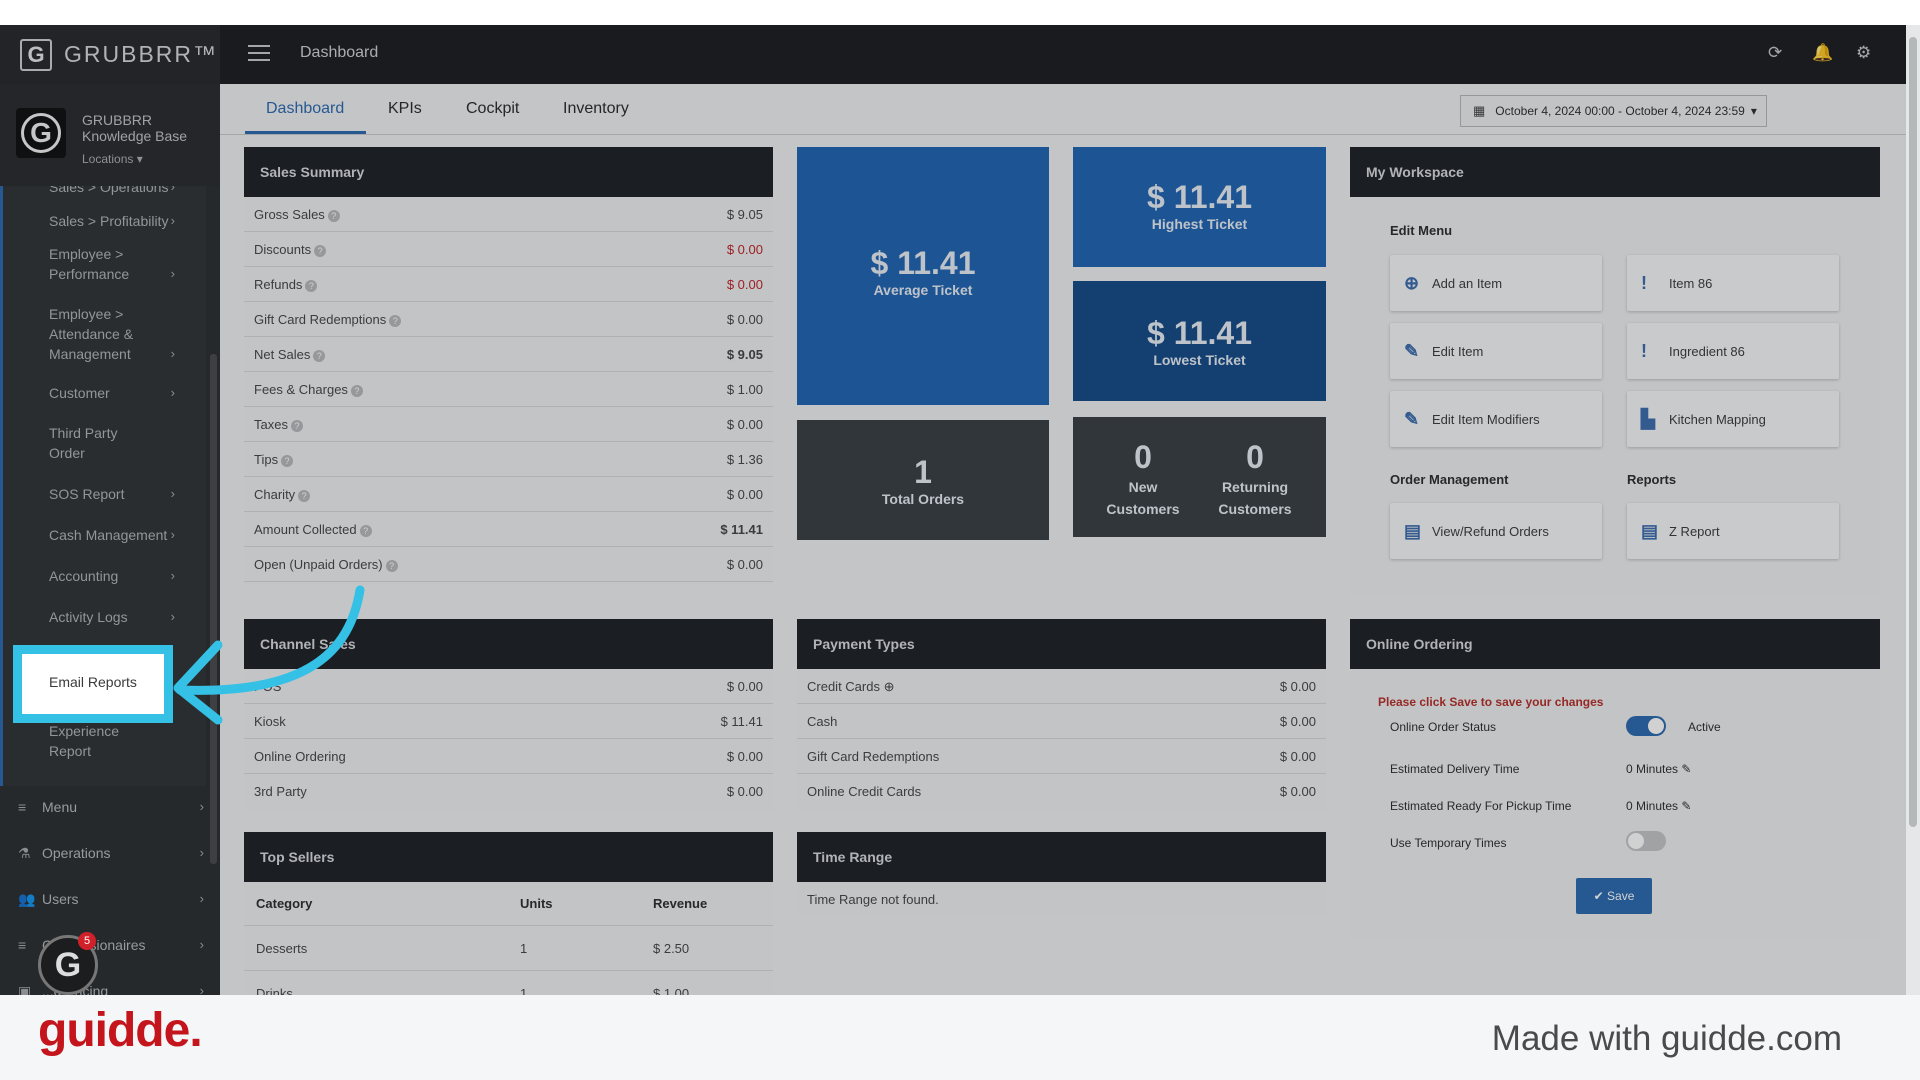 This screenshot has height=1080, width=1920. I want to click on pickup-time-value: 0 Minutes ✎, so click(1659, 806).